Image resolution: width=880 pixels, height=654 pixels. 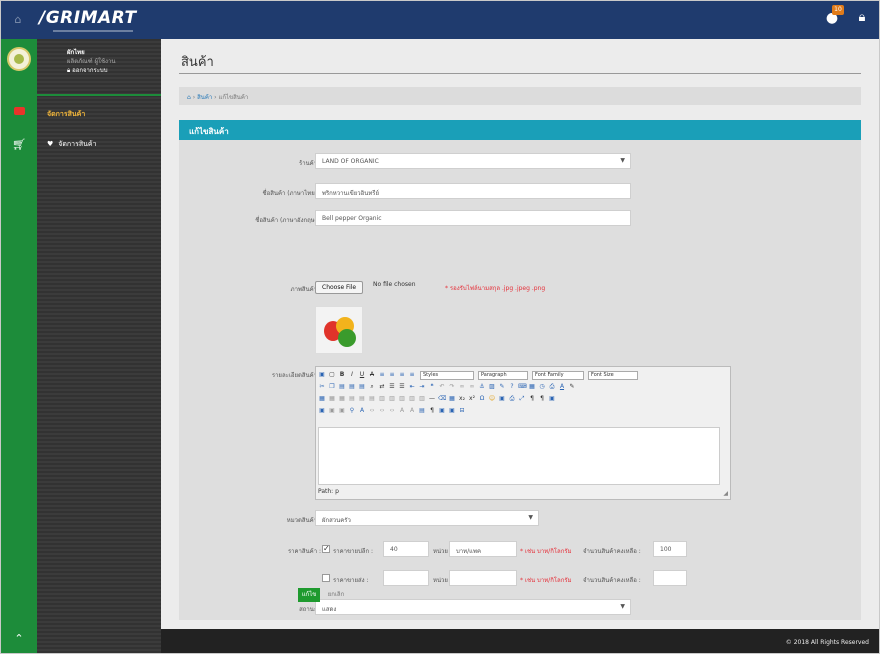 What do you see at coordinates (412, 399) in the screenshot?
I see `split-cells-icon: ▥` at bounding box center [412, 399].